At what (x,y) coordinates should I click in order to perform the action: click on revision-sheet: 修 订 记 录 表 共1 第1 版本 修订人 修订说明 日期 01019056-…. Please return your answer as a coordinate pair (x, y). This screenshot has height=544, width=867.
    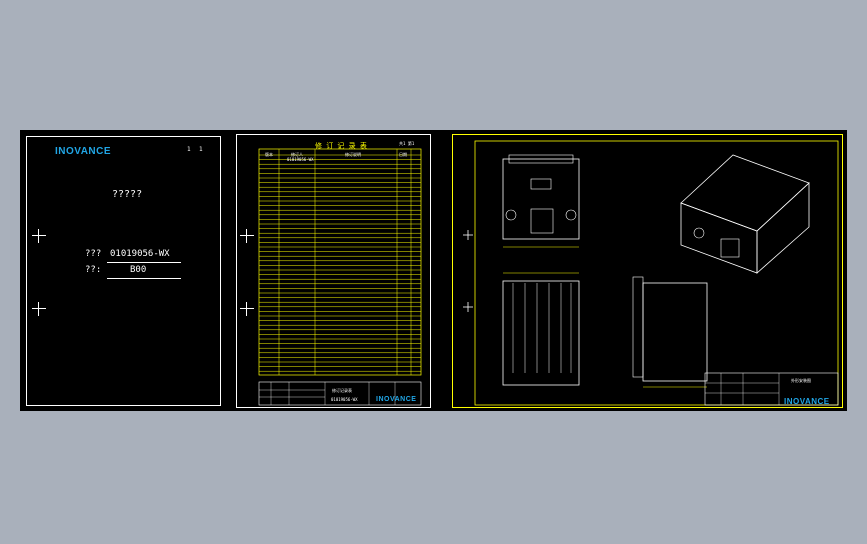
    Looking at the image, I should click on (333, 271).